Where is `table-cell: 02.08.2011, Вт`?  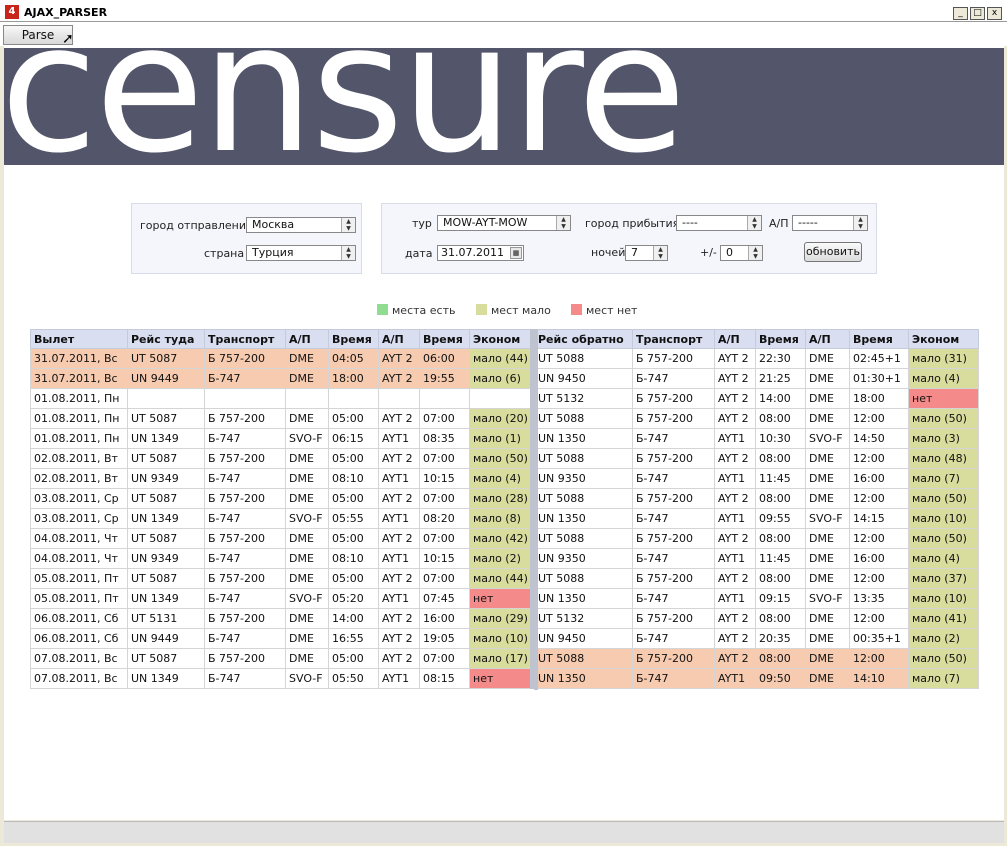 table-cell: 02.08.2011, Вт is located at coordinates (79, 478).